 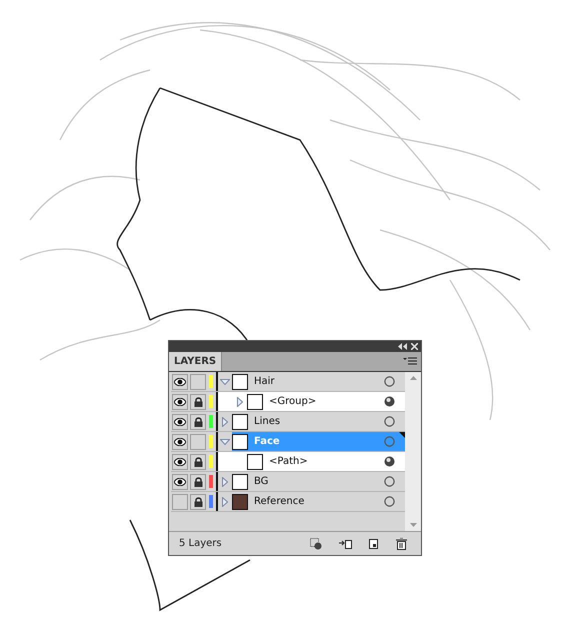 What do you see at coordinates (414, 346) in the screenshot?
I see `close-icon` at bounding box center [414, 346].